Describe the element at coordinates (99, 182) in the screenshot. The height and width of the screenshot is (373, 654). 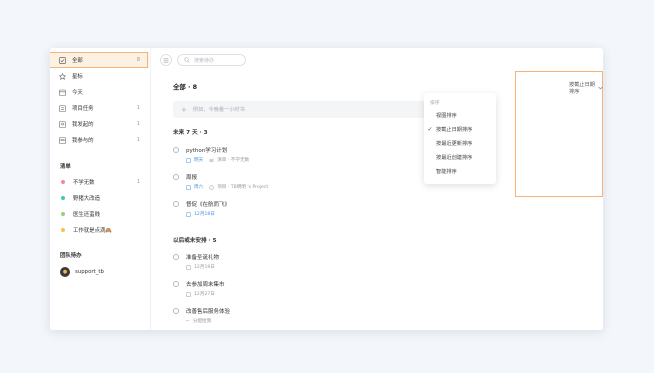
I see `sidebar-list-item: 不学无数 1` at that location.